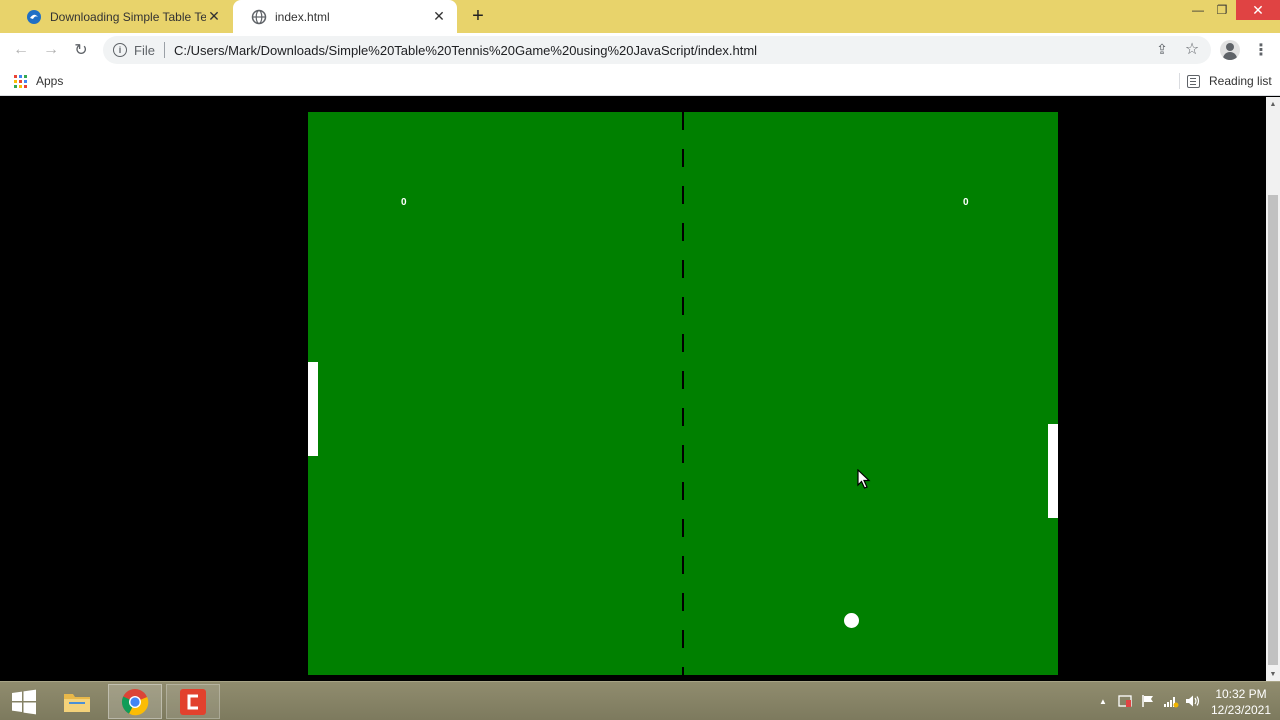 This screenshot has width=1280, height=720. Describe the element at coordinates (1240, 81) in the screenshot. I see `reading-list-label: Reading list` at that location.